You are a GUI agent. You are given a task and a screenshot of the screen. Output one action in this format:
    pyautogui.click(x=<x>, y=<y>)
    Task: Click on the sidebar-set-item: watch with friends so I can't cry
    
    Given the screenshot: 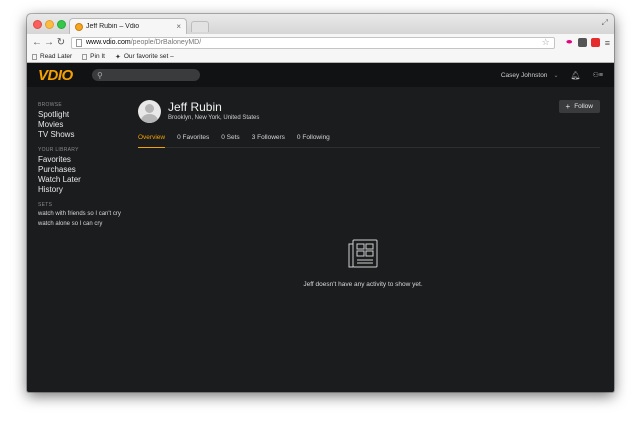 What is the action you would take?
    pyautogui.click(x=85, y=214)
    